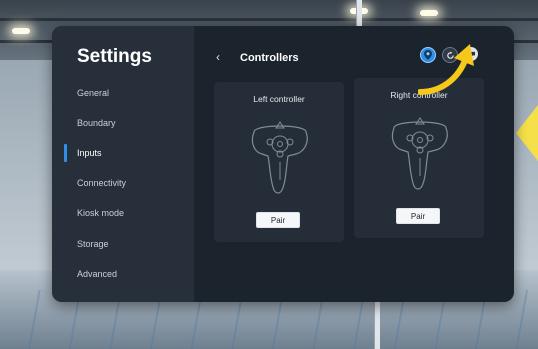 Image resolution: width=538 pixels, height=349 pixels. Describe the element at coordinates (100, 213) in the screenshot. I see `sidebar-item-kiosk-mode: Kiosk mode` at that location.